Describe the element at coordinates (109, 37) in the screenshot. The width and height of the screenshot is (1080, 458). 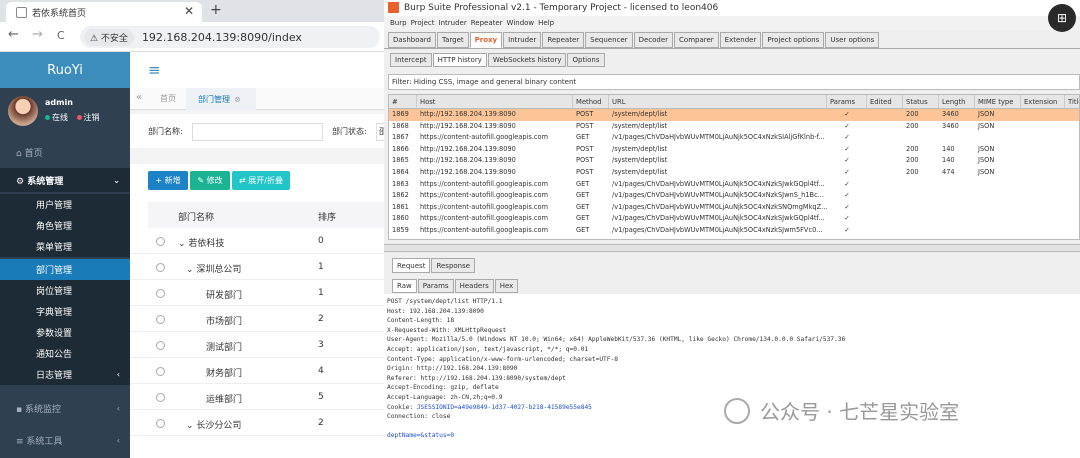
I see `security-badge: ⚠ 不安全` at that location.